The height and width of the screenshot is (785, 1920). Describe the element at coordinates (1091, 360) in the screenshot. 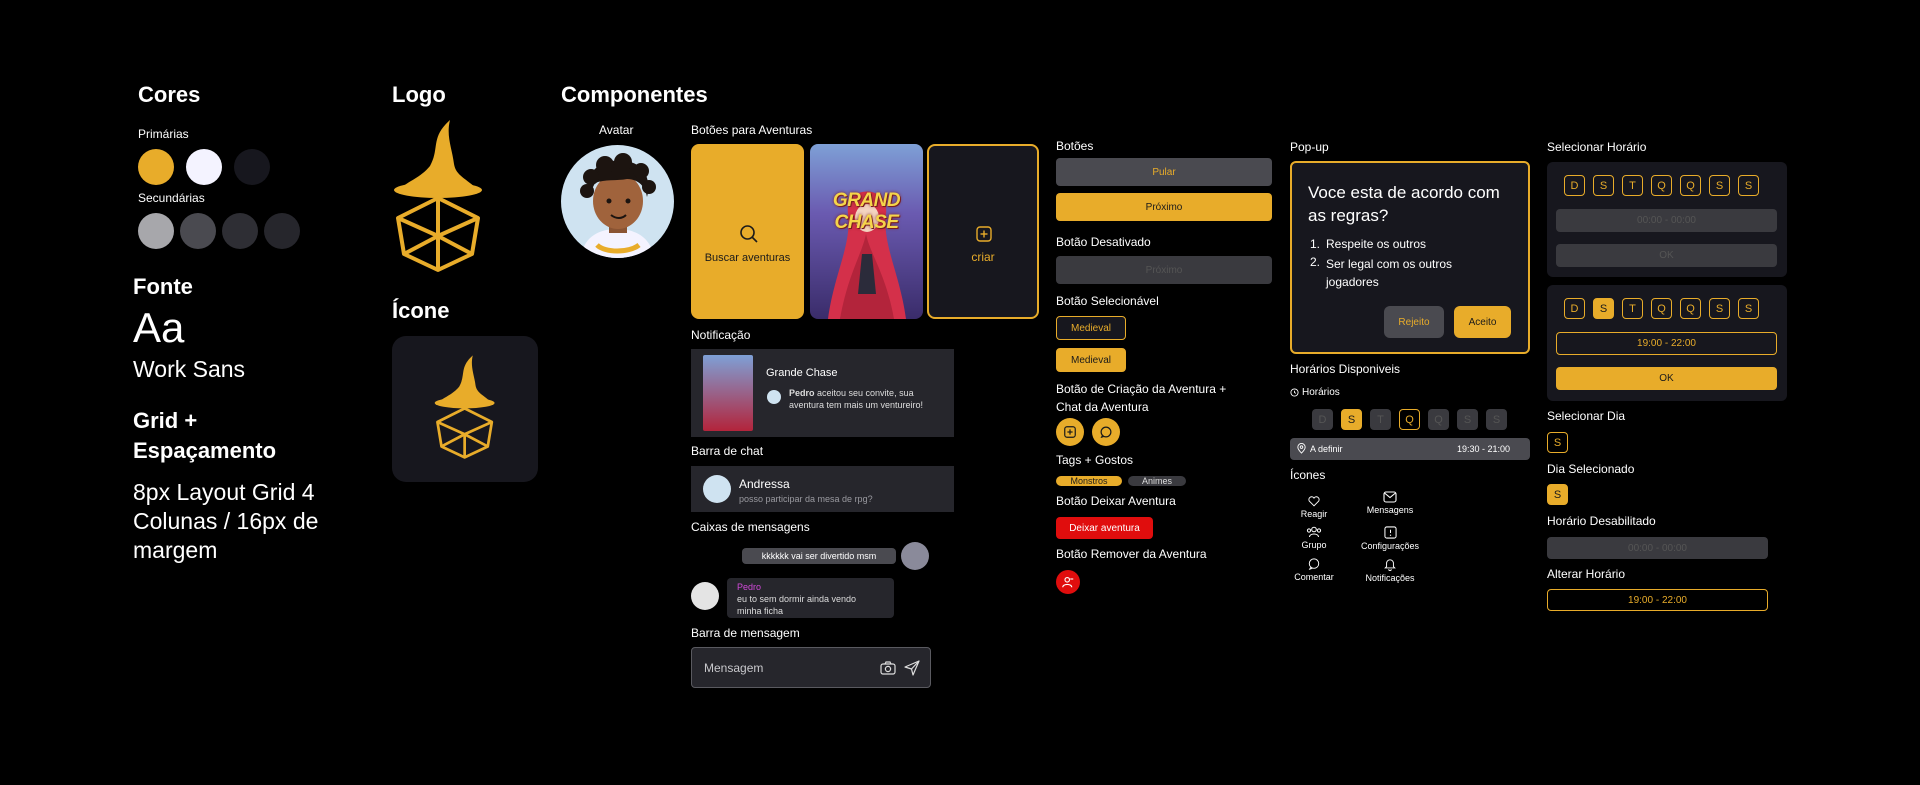

I see `selectable-button-on: Medieval` at that location.